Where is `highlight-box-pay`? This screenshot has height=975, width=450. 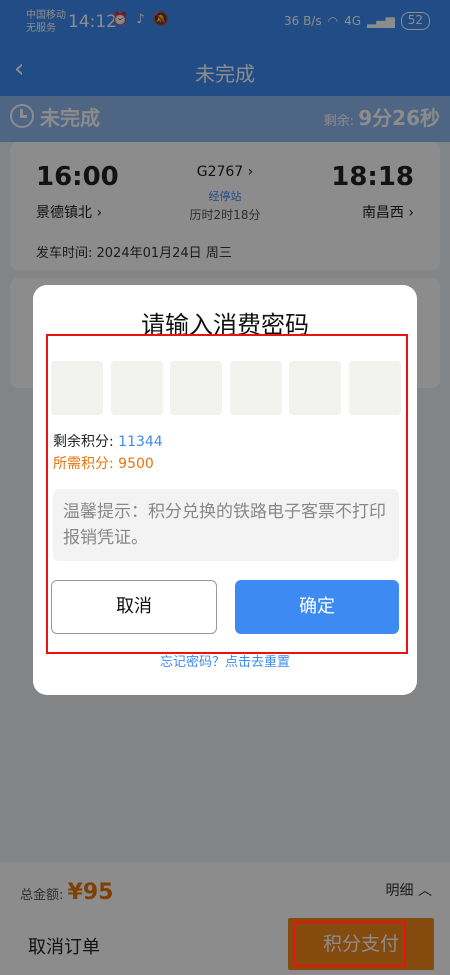 highlight-box-pay is located at coordinates (349, 944).